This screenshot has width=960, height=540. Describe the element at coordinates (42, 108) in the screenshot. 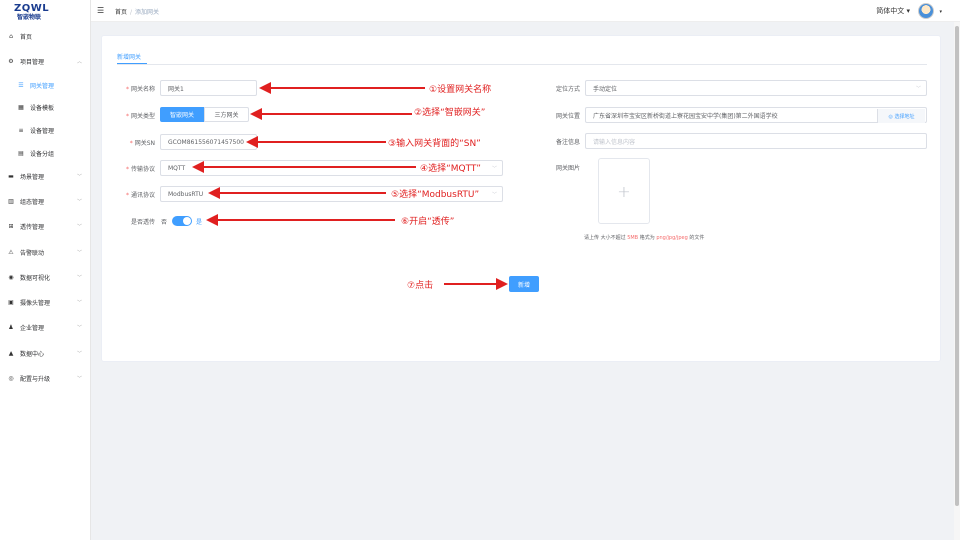

I see `sidebar-item-label: 设备模板` at that location.